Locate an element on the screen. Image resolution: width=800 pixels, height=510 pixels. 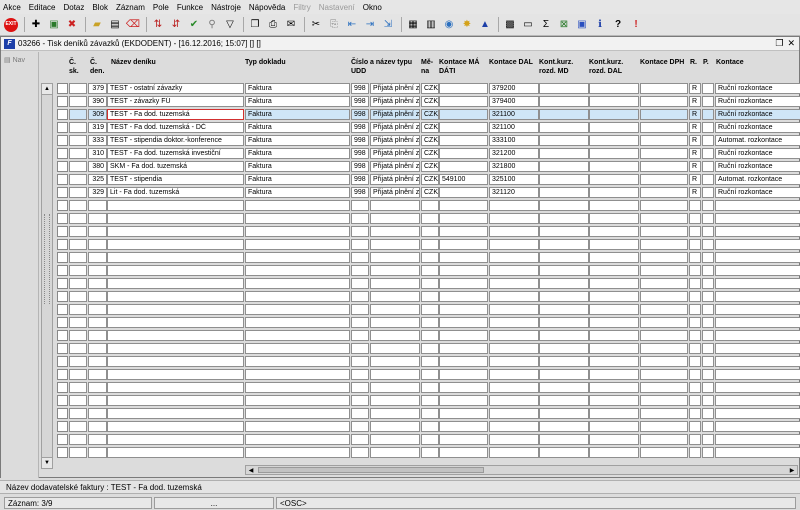
cell-den: 333 is located at coordinates (97, 140).